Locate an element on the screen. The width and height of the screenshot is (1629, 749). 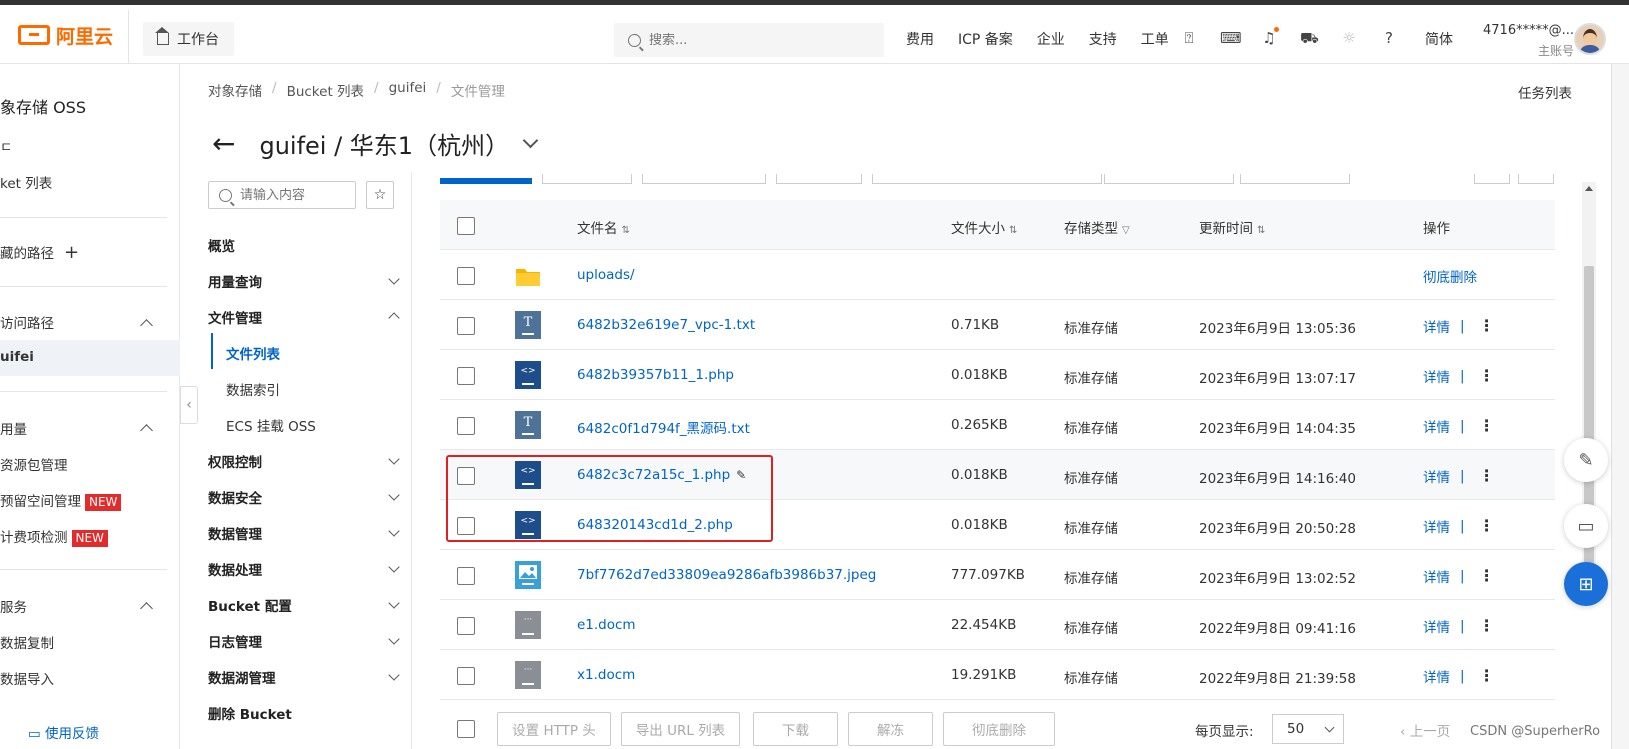
file-name-link: e1.docm is located at coordinates (606, 625).